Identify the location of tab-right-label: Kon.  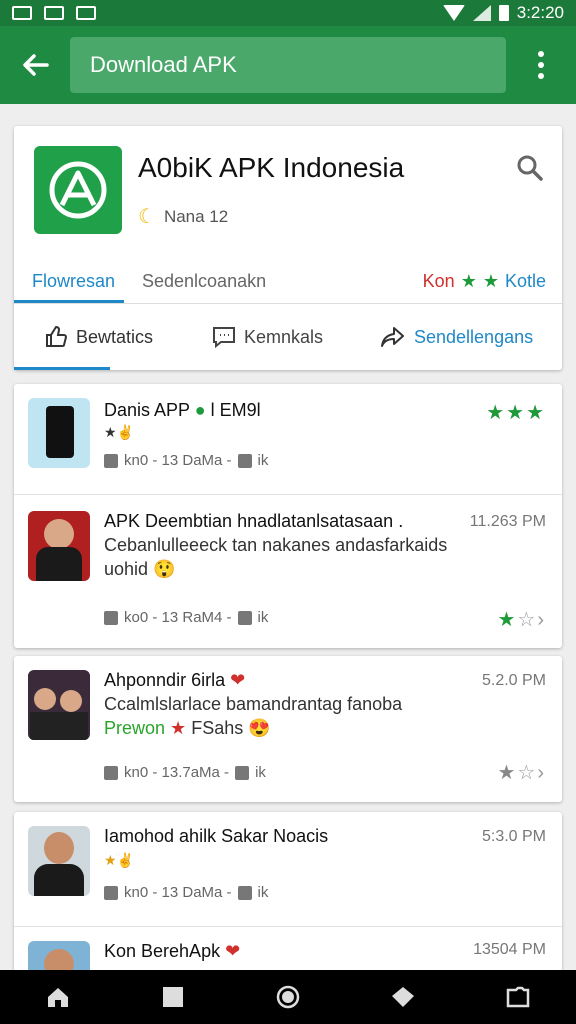
(438, 280).